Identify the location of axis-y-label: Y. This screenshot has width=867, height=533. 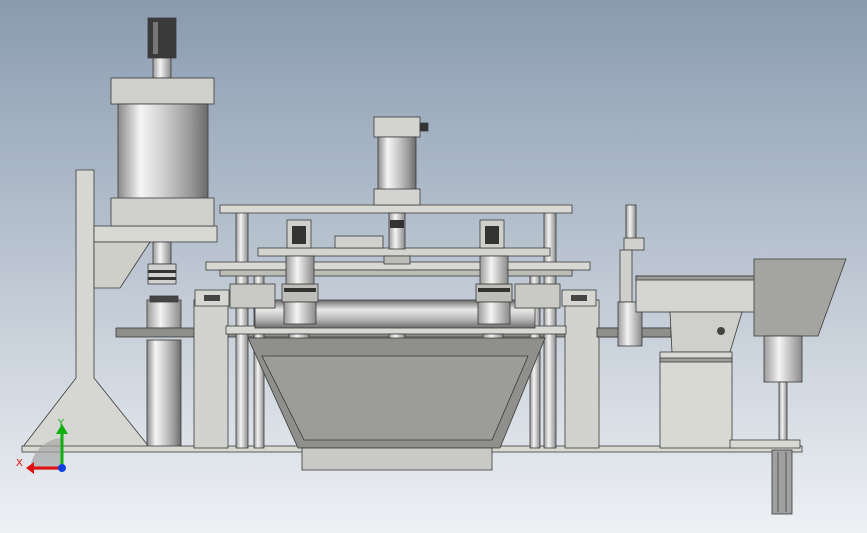
(61, 423).